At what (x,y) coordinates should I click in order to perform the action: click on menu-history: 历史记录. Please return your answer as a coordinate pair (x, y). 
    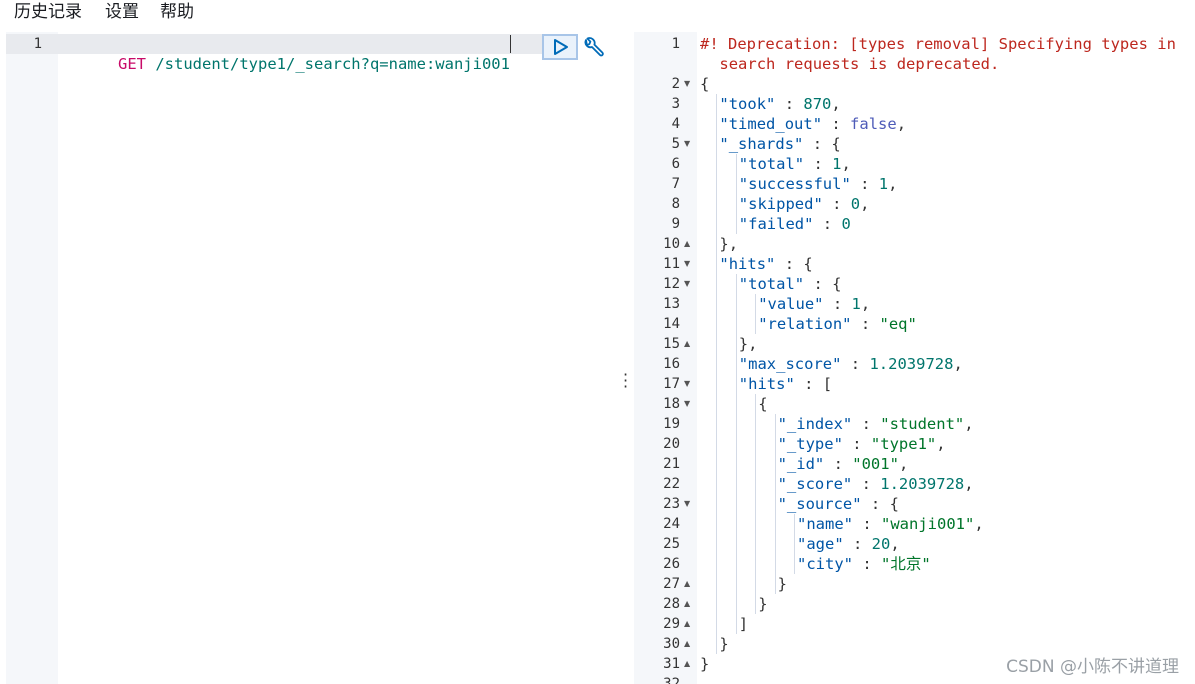
    Looking at the image, I should click on (48, 12).